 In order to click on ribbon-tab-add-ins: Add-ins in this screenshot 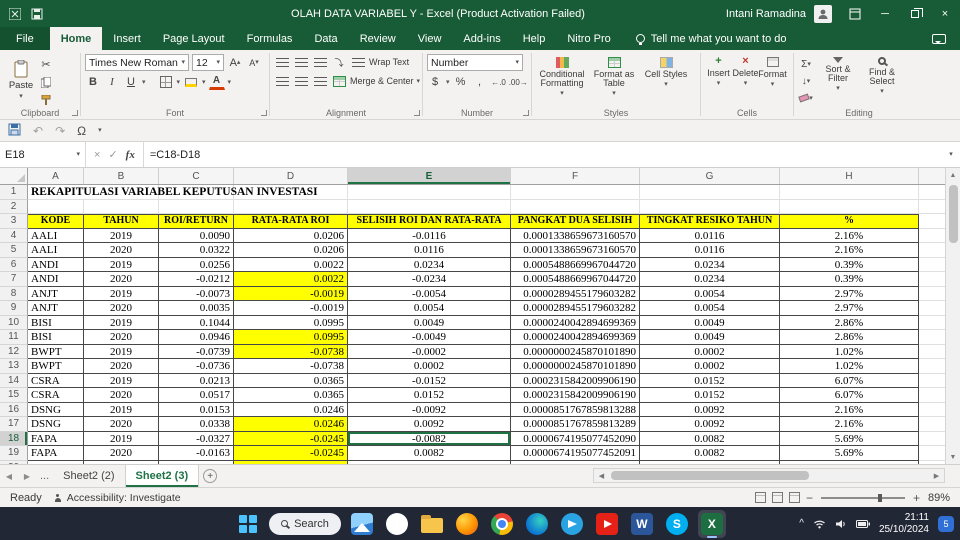, I will do `click(481, 38)`.